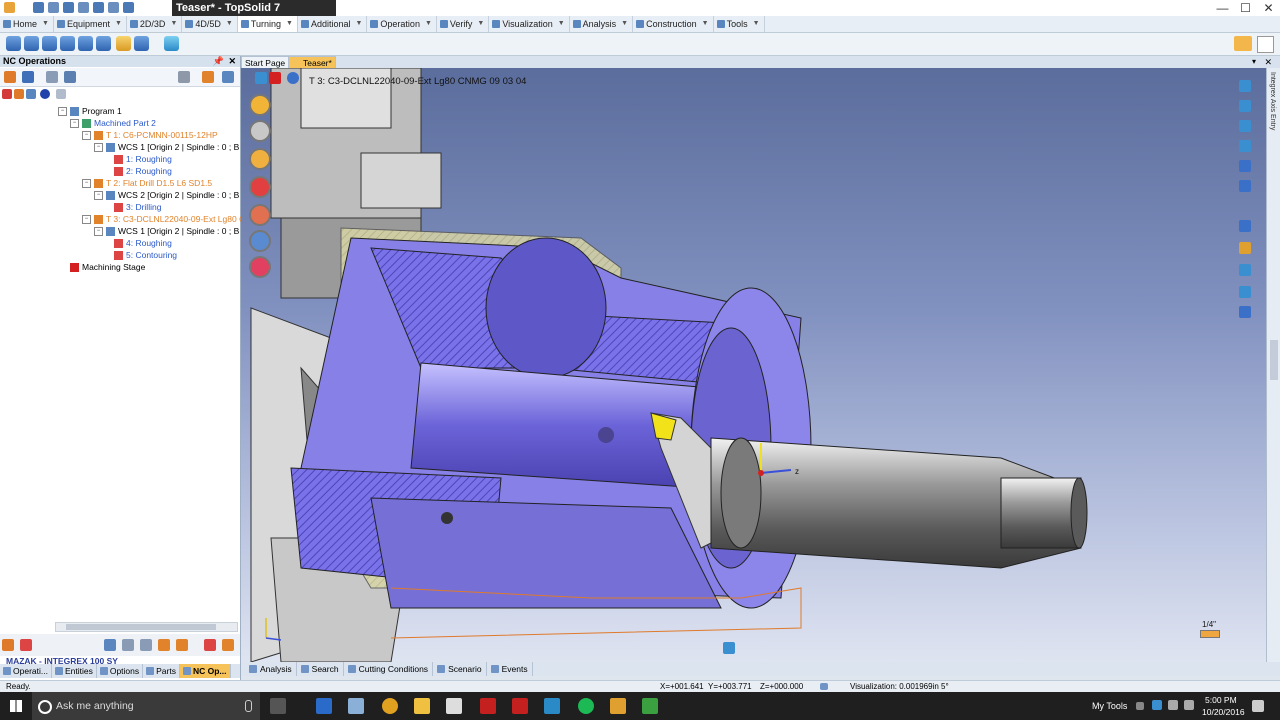 The height and width of the screenshot is (720, 1280). What do you see at coordinates (271, 669) in the screenshot?
I see `bottom-tab-analysis: Analysis` at bounding box center [271, 669].